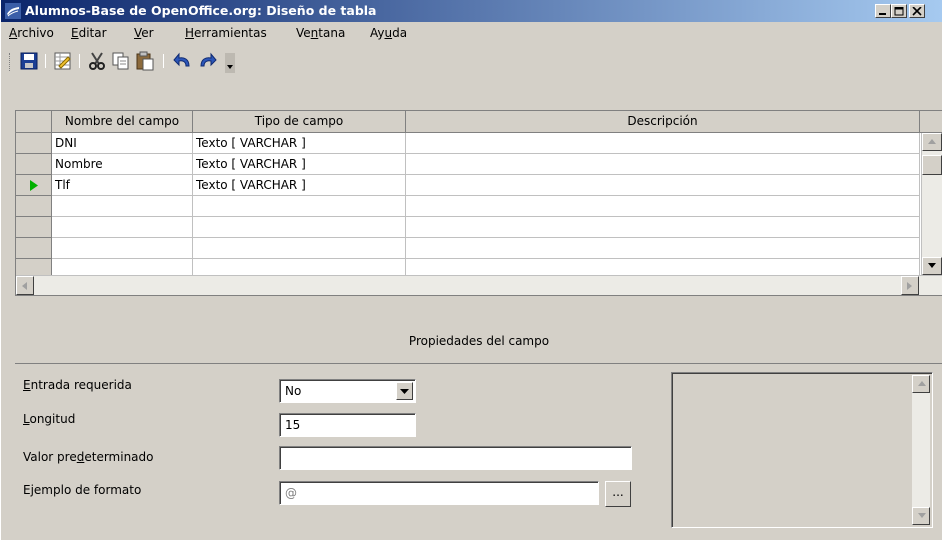  I want to click on minimize-button, so click(883, 11).